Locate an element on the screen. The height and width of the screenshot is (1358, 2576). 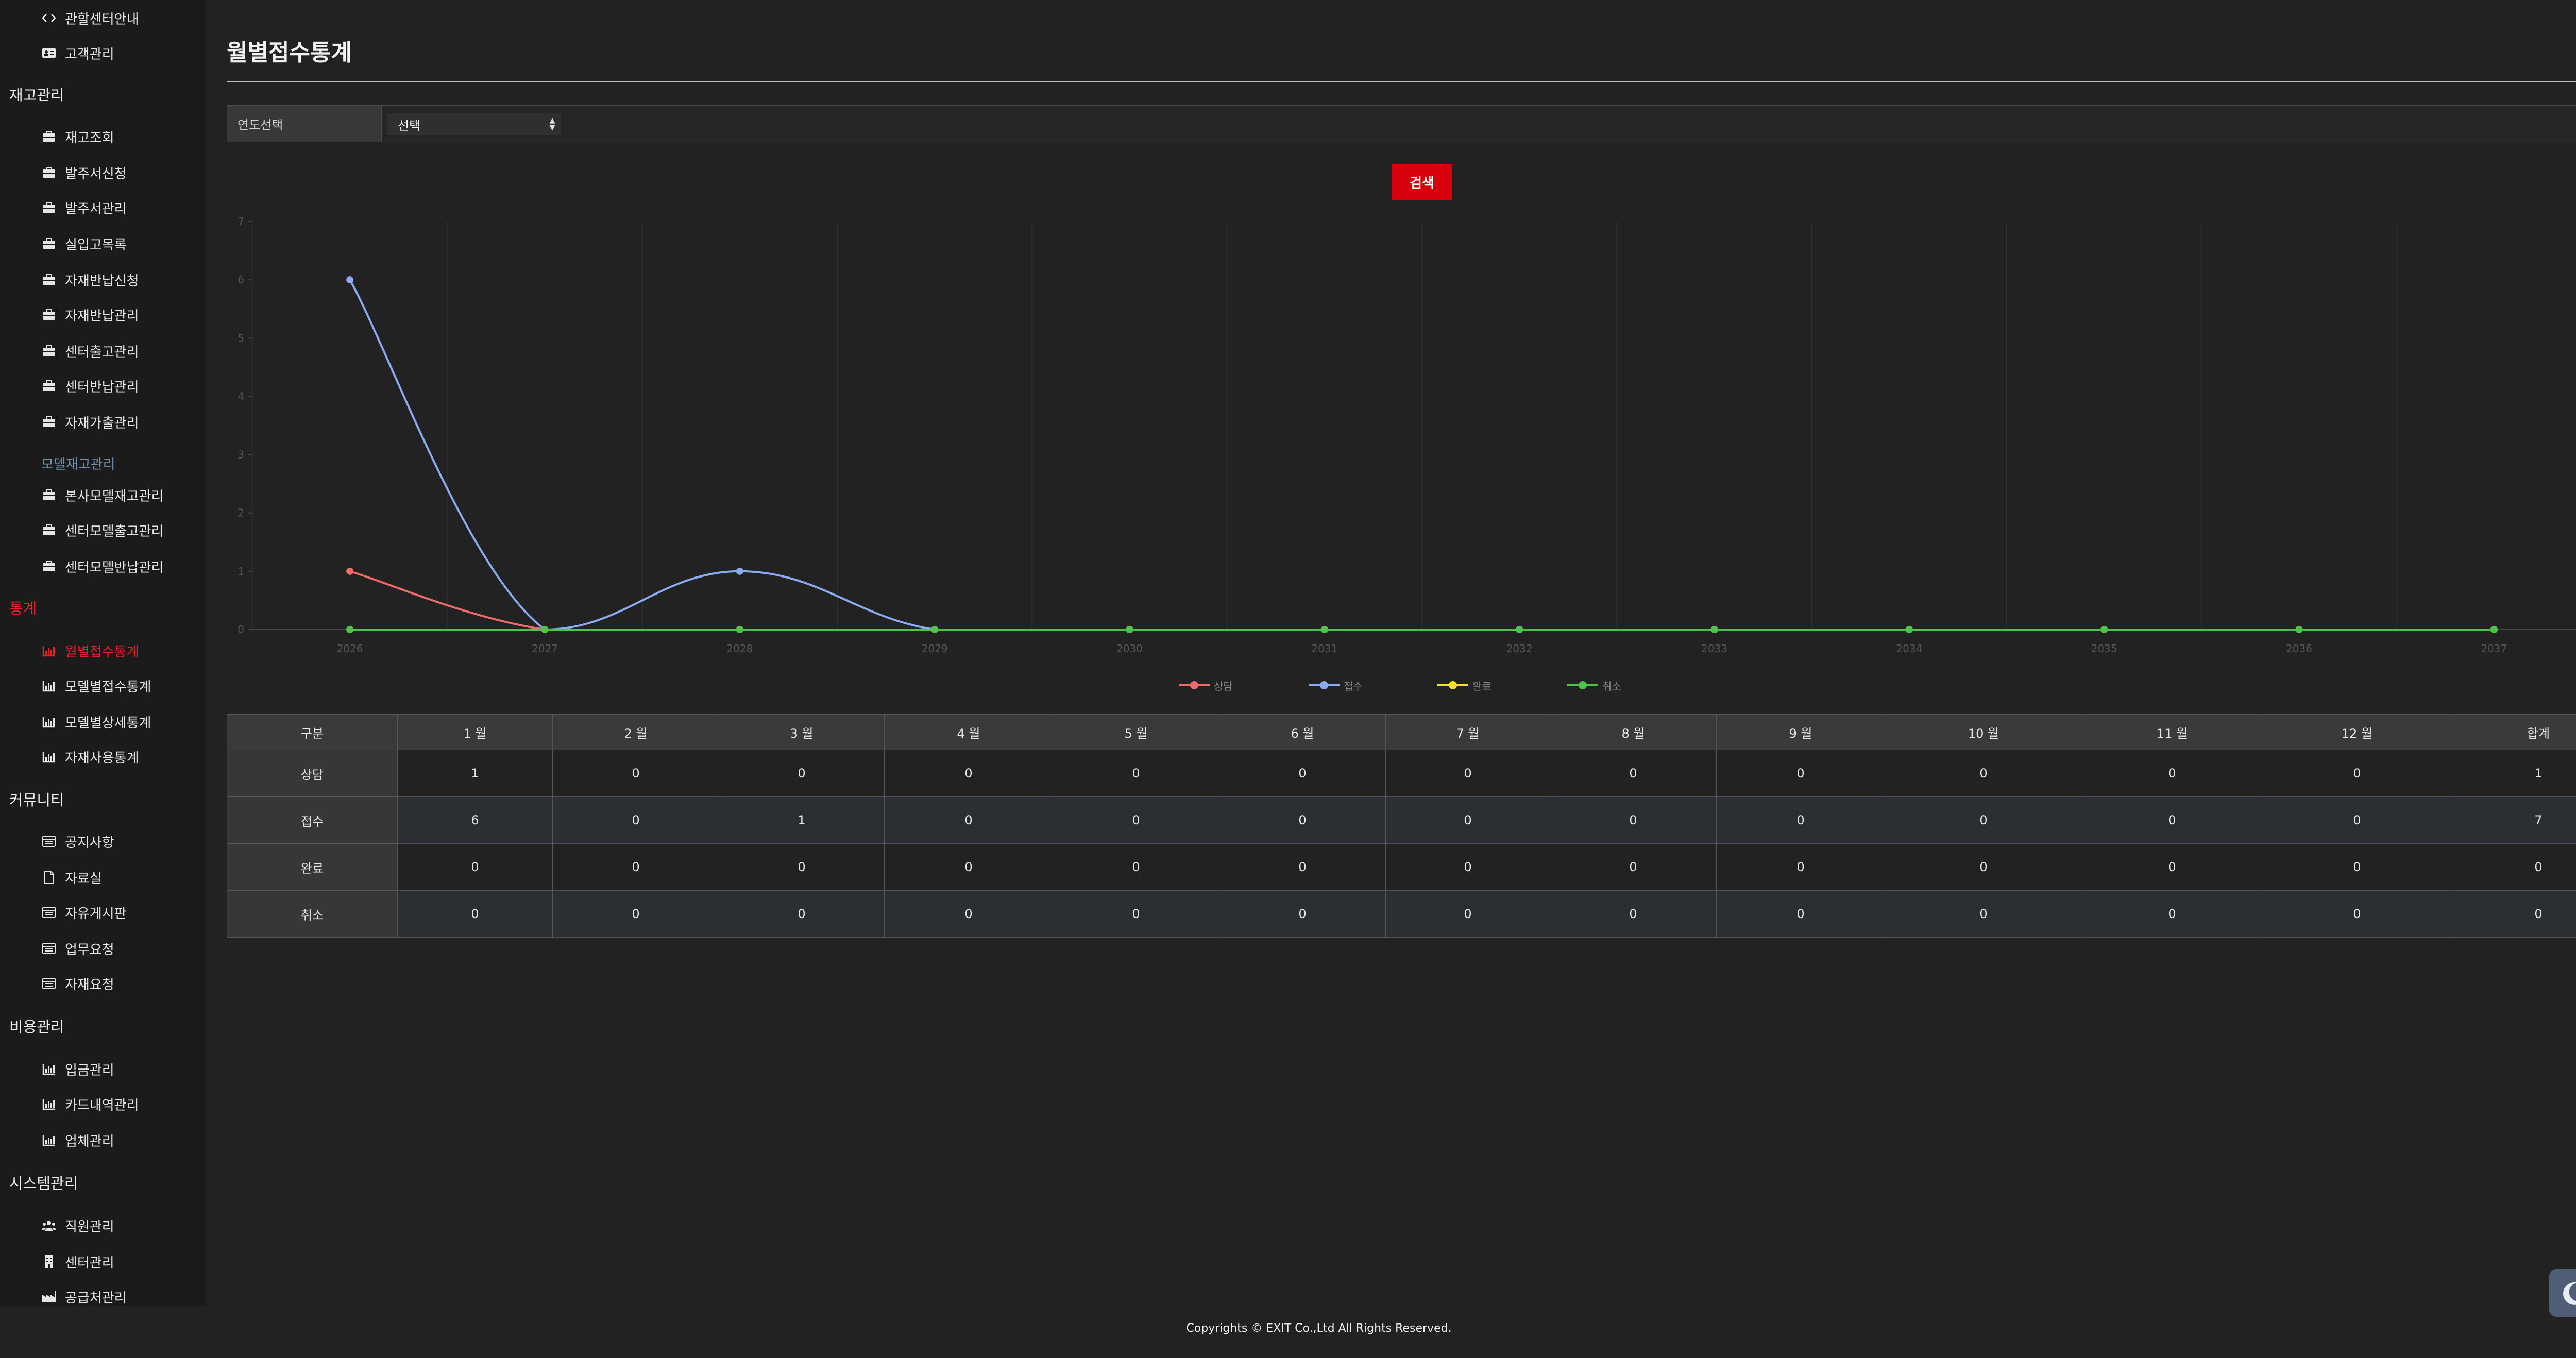
table-cell: 6 is located at coordinates (475, 820).